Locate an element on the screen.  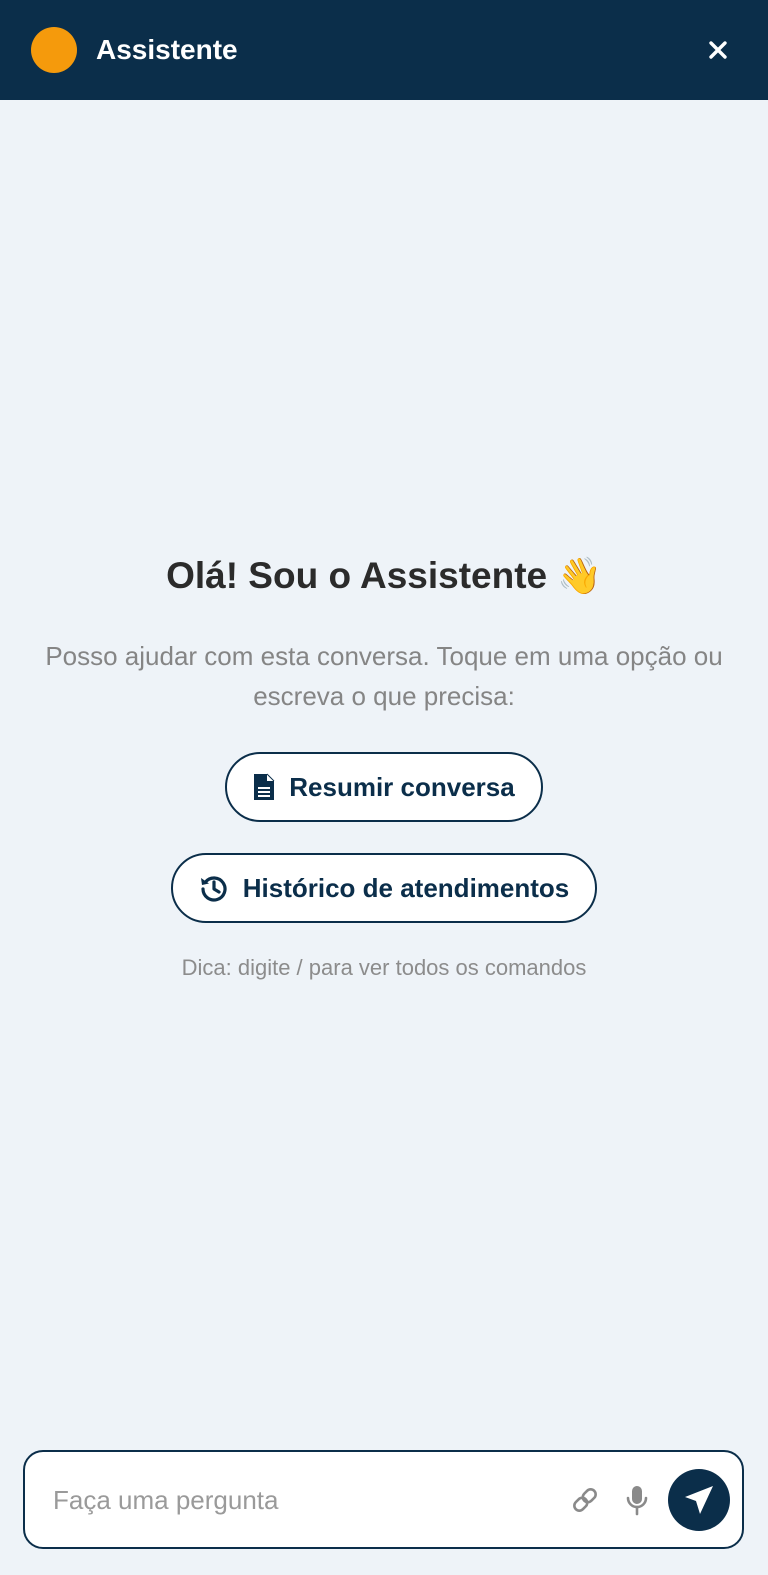
app-header: Assistente is located at coordinates (384, 50).